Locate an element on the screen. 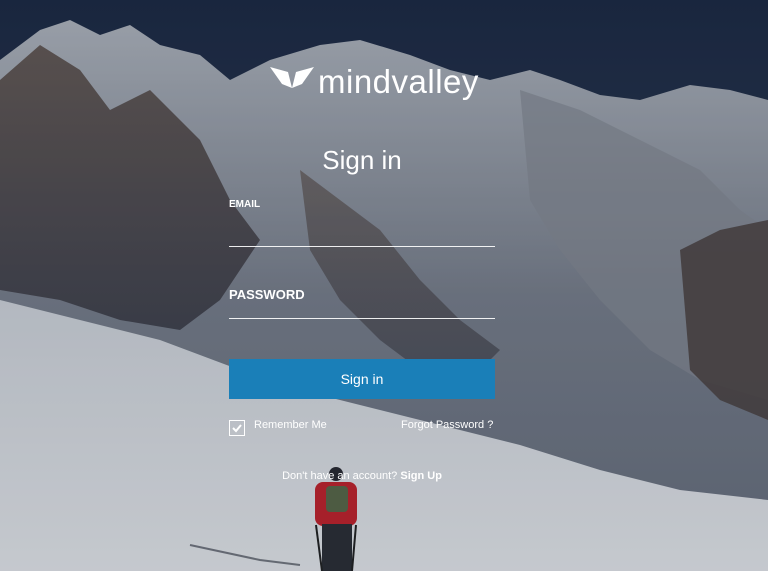  remember-me-checkbox is located at coordinates (237, 428).